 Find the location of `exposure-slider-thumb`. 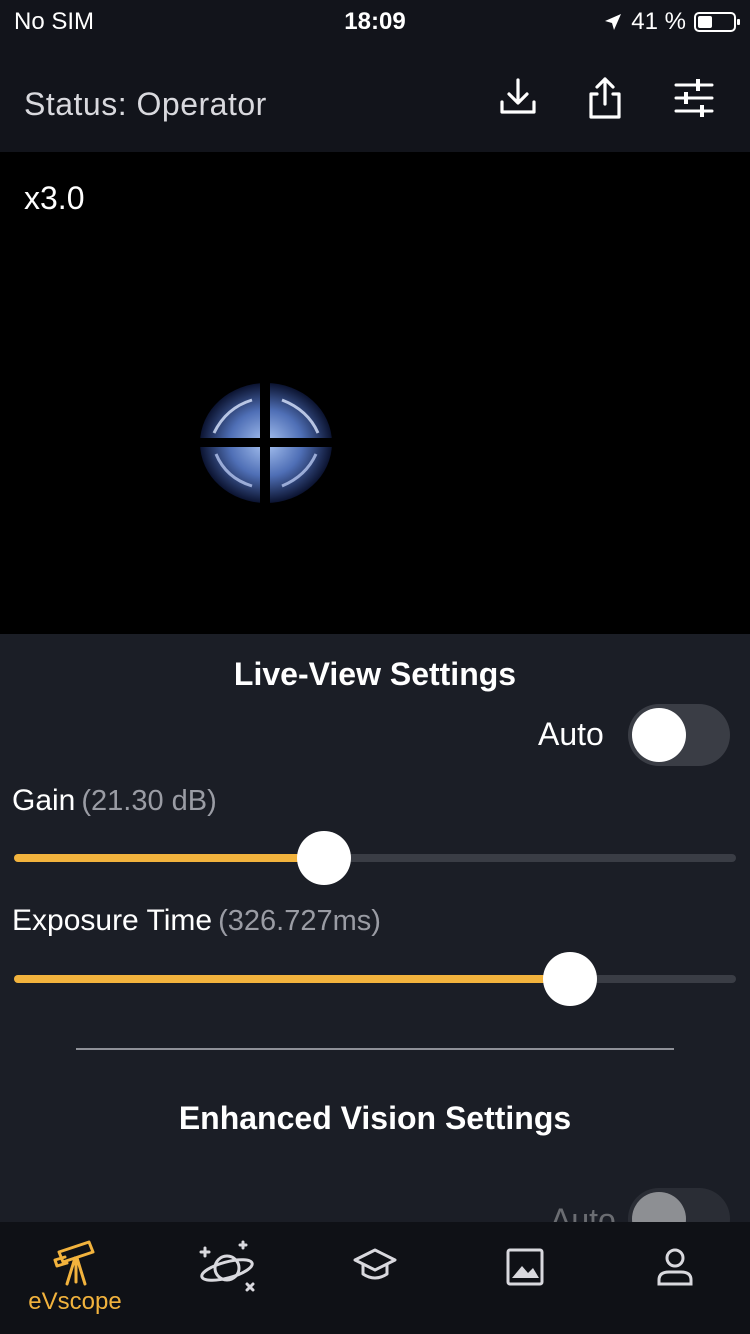

exposure-slider-thumb is located at coordinates (569, 979).